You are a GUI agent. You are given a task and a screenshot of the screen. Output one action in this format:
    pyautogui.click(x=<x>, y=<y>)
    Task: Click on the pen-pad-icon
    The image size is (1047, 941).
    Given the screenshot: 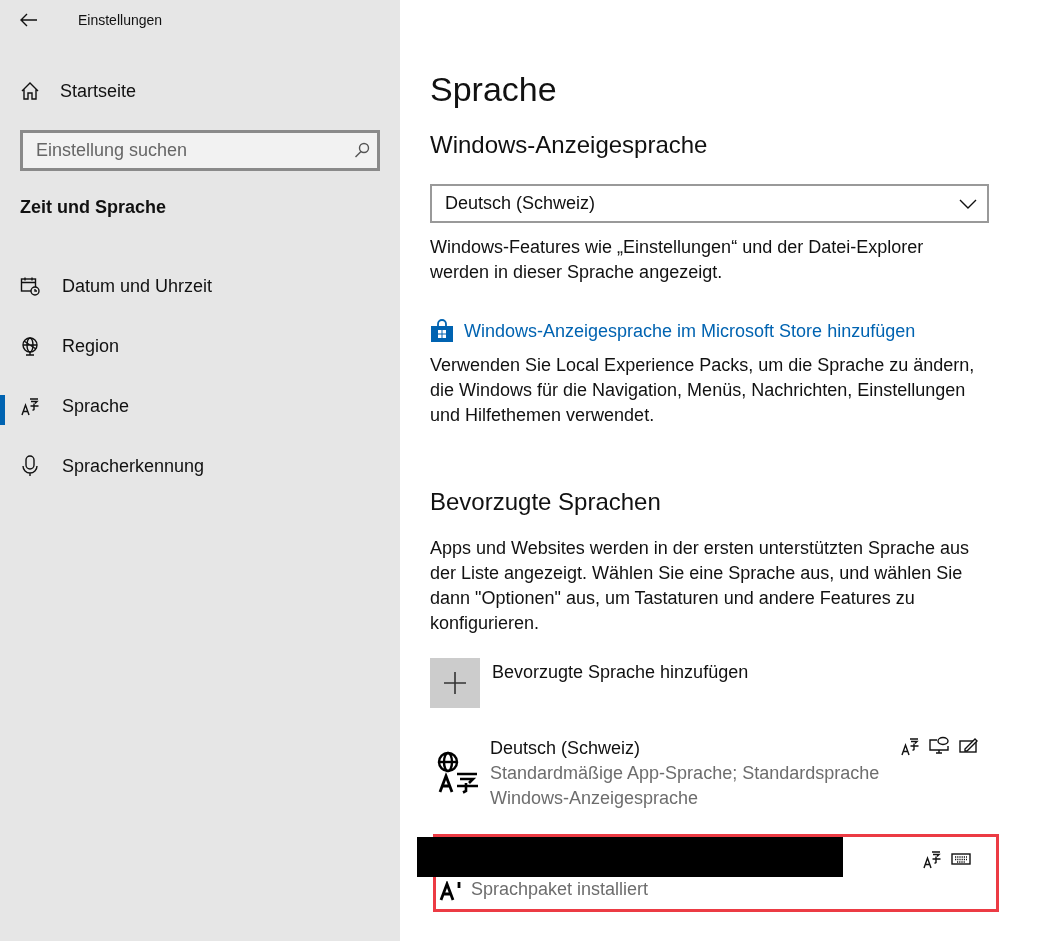 What is the action you would take?
    pyautogui.click(x=969, y=746)
    